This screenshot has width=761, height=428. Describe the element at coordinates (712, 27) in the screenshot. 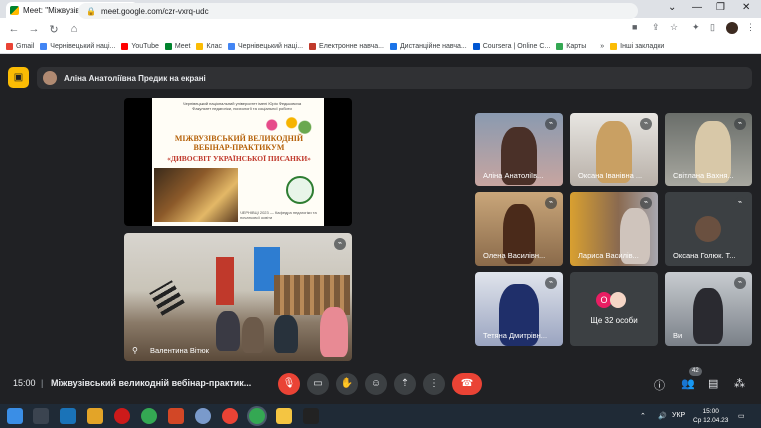

I see `side-panel-icon: ▯` at that location.